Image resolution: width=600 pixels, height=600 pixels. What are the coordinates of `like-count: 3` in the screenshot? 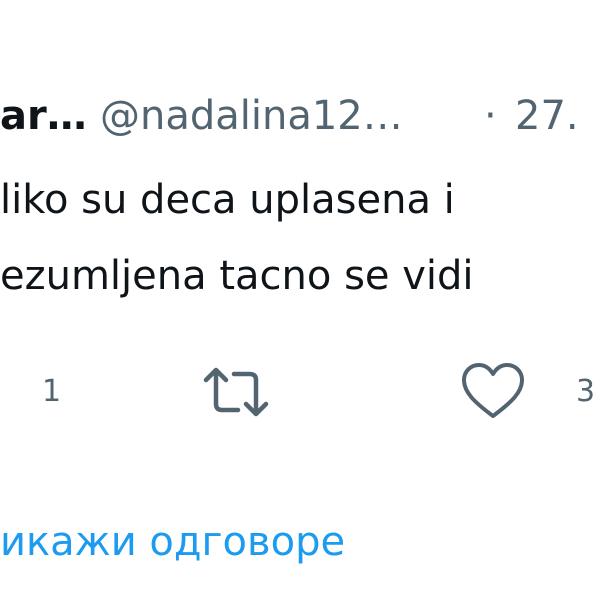 It's located at (586, 391).